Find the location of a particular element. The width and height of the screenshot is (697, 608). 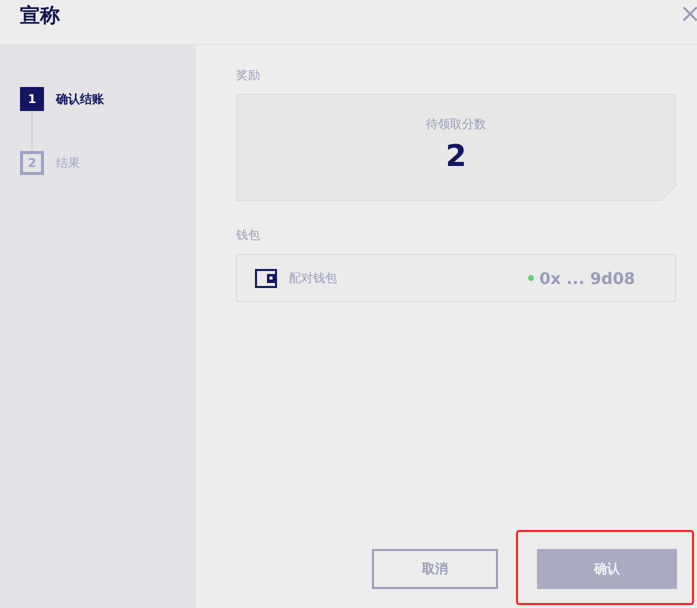

section-label: 奖励 is located at coordinates (248, 75).